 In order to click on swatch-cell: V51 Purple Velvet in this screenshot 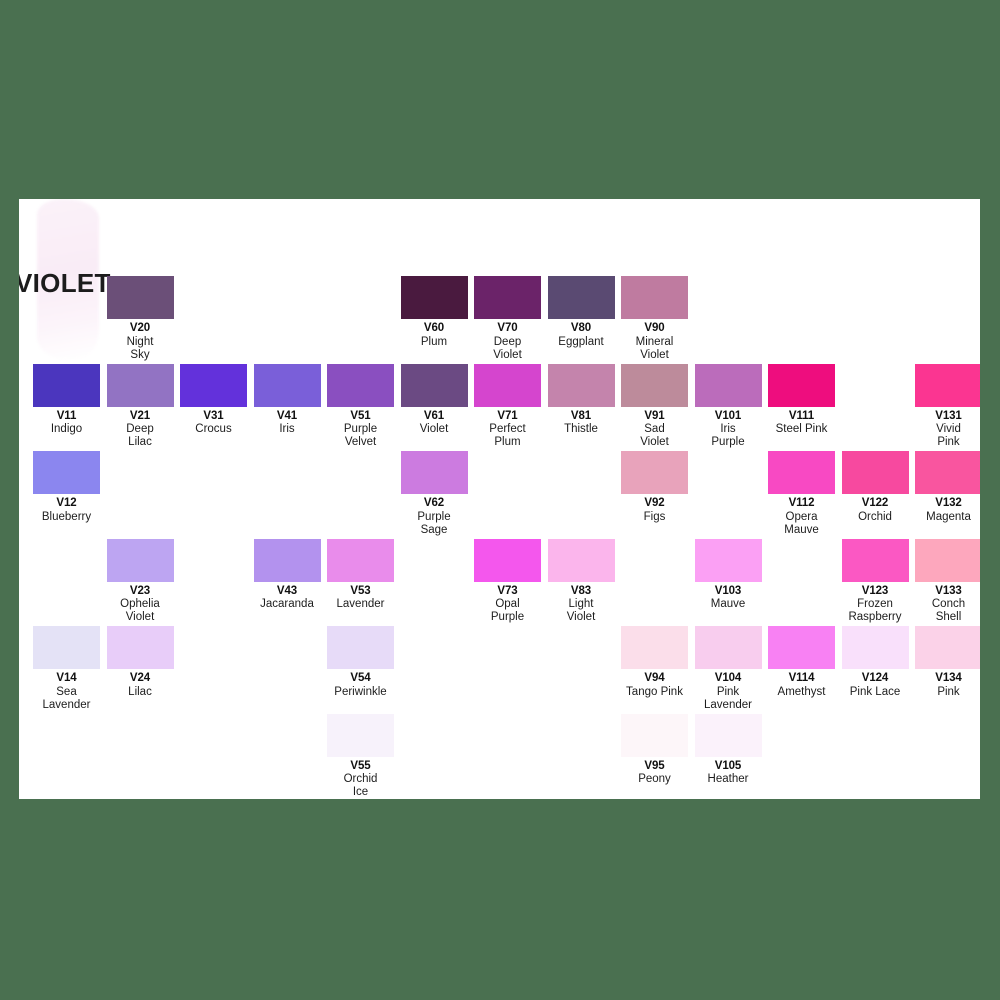, I will do `click(360, 406)`.